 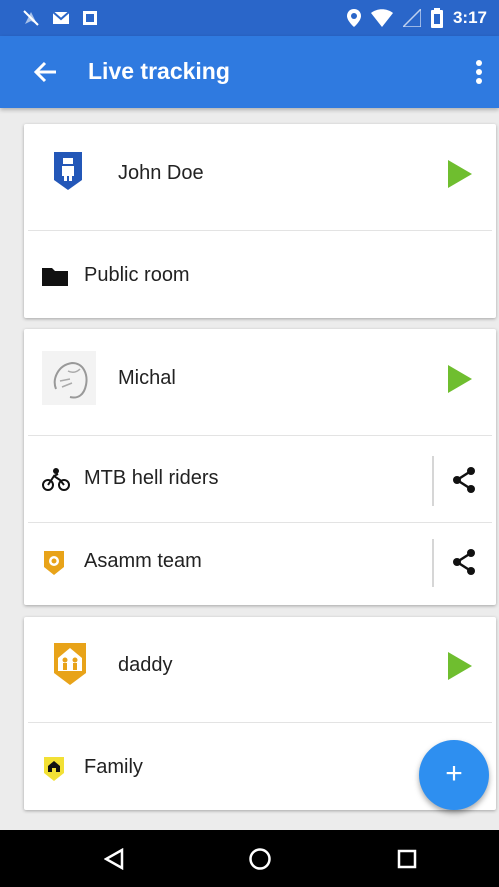 I want to click on home-circle-icon, so click(x=260, y=859).